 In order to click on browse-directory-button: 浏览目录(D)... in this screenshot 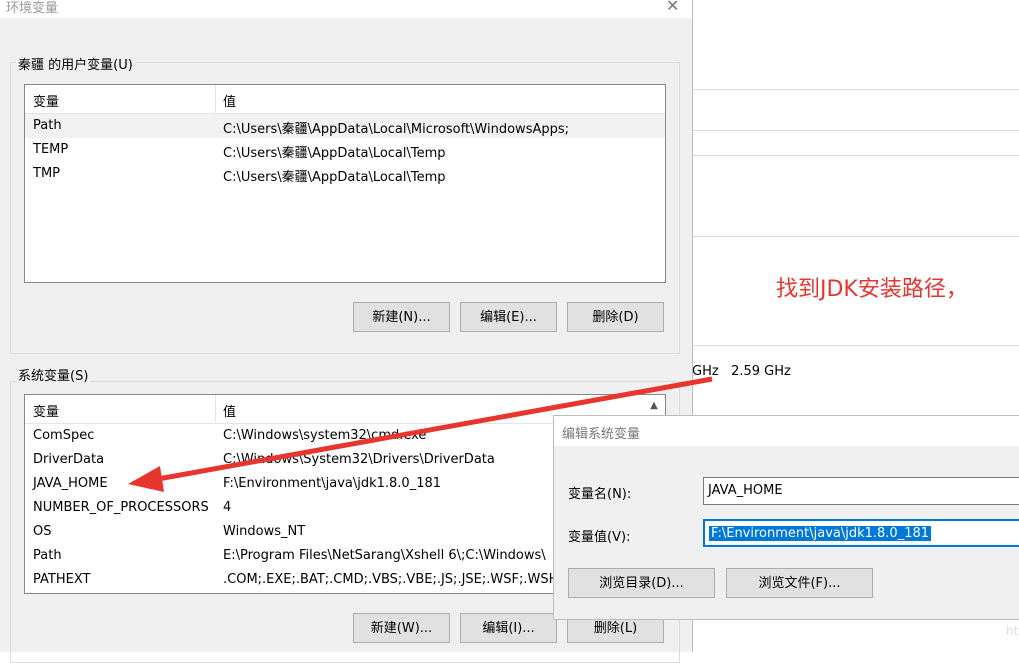, I will do `click(641, 583)`.